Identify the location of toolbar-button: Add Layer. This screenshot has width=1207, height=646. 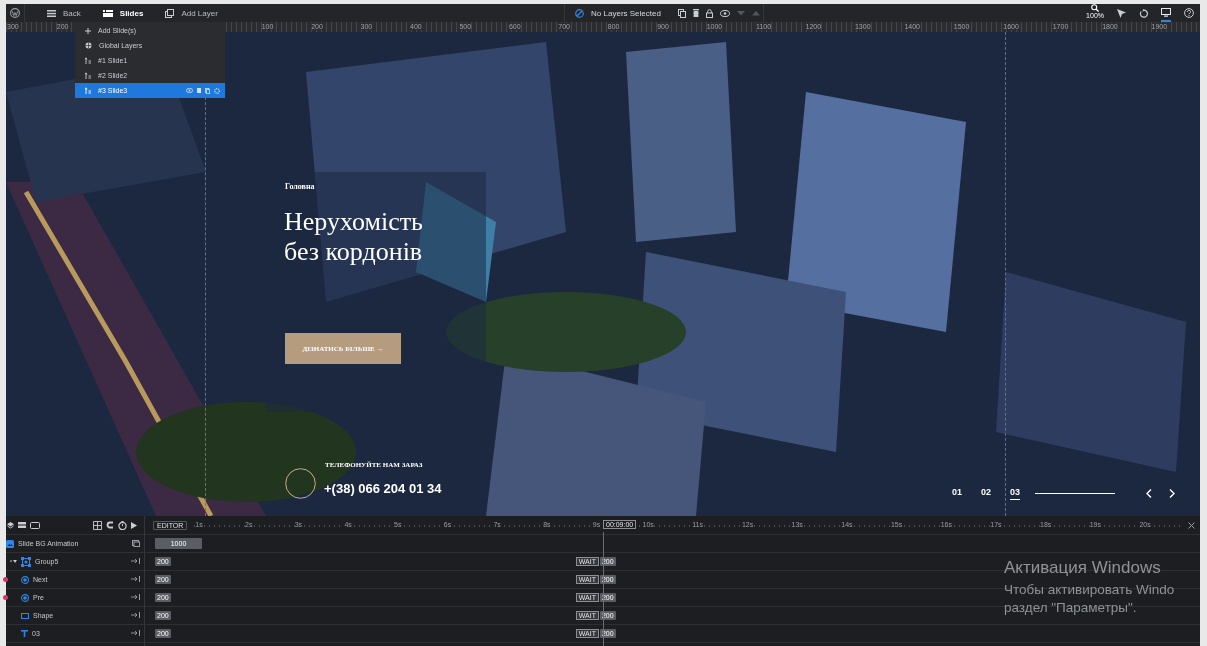
(191, 13).